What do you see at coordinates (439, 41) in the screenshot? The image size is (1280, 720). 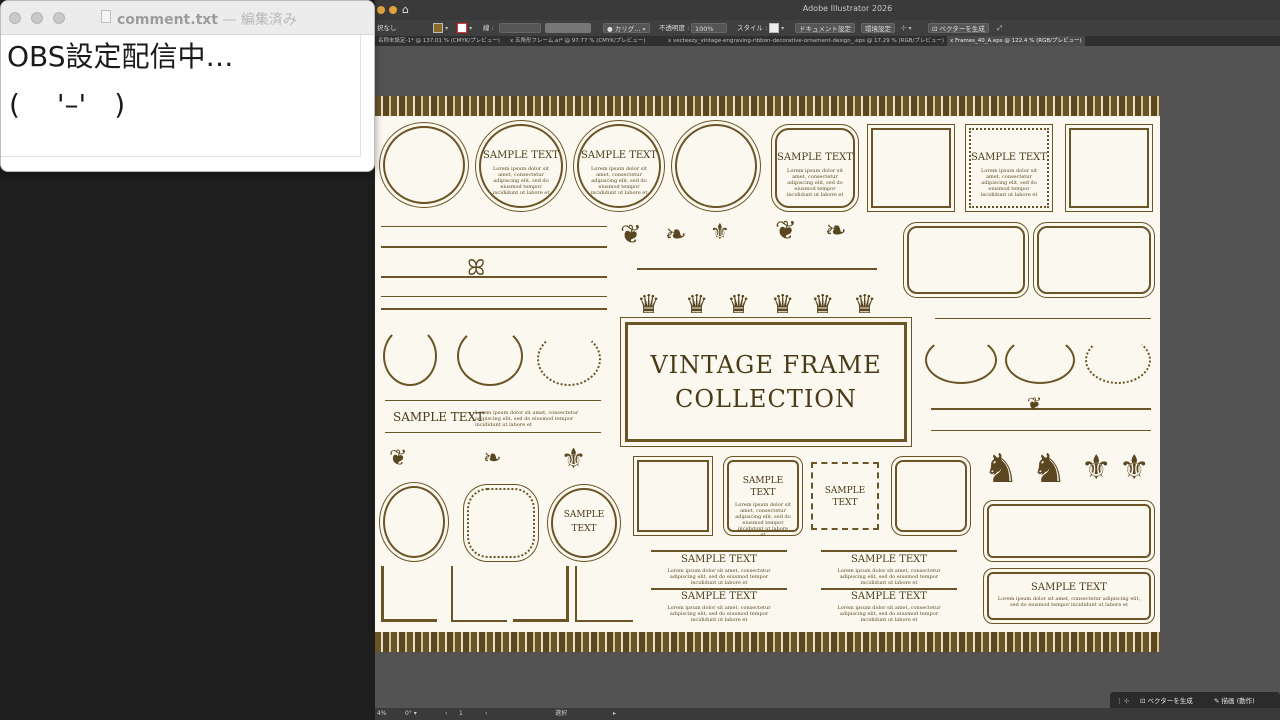 I see `tab-untitled: 名称未設定-1* @ 137.01 % (CMYK/プレビュー)` at bounding box center [439, 41].